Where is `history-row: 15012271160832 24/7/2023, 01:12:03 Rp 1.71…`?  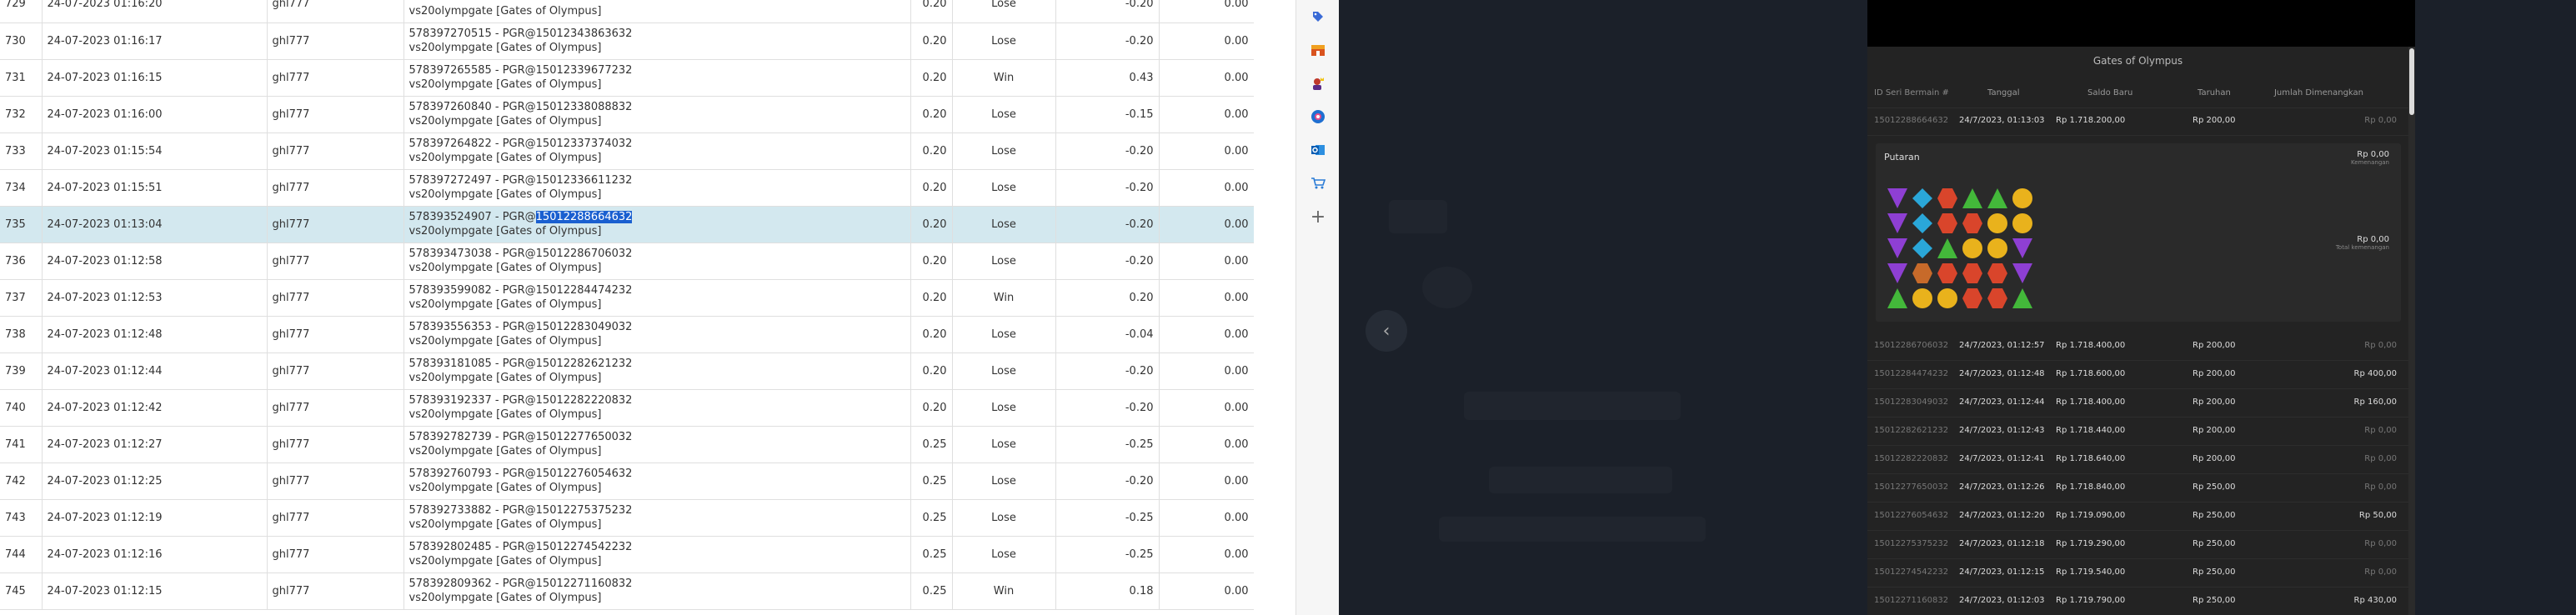 history-row: 15012271160832 24/7/2023, 01:12:03 Rp 1.71… is located at coordinates (2137, 601).